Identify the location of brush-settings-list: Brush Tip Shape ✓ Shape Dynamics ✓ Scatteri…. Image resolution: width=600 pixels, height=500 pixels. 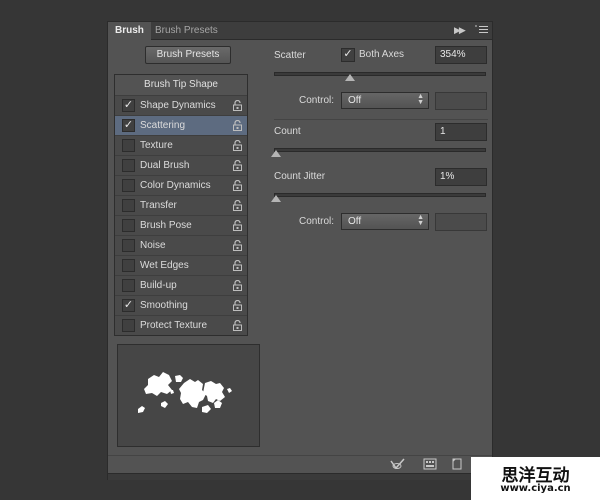
(181, 205).